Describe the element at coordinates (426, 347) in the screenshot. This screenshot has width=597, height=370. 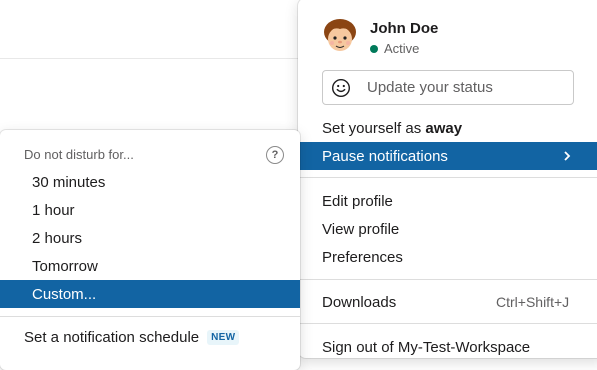
I see `sign-out-label: Sign out of My-Test-Workspace` at that location.